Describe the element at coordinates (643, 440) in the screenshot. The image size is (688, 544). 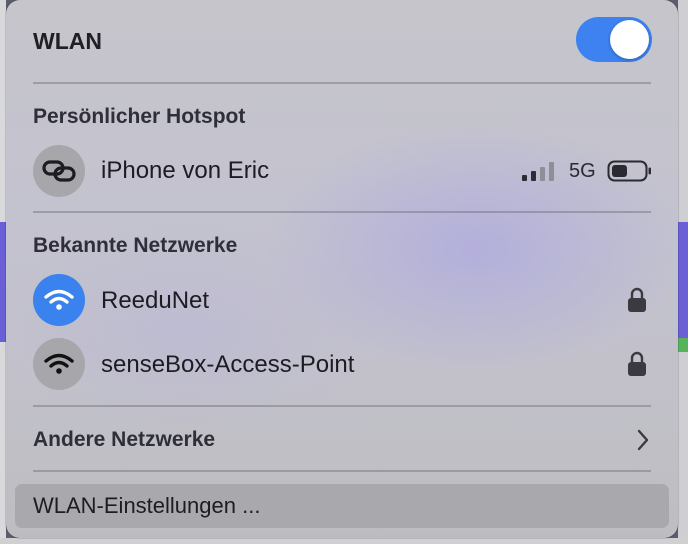
I see `chevron-right-icon` at that location.